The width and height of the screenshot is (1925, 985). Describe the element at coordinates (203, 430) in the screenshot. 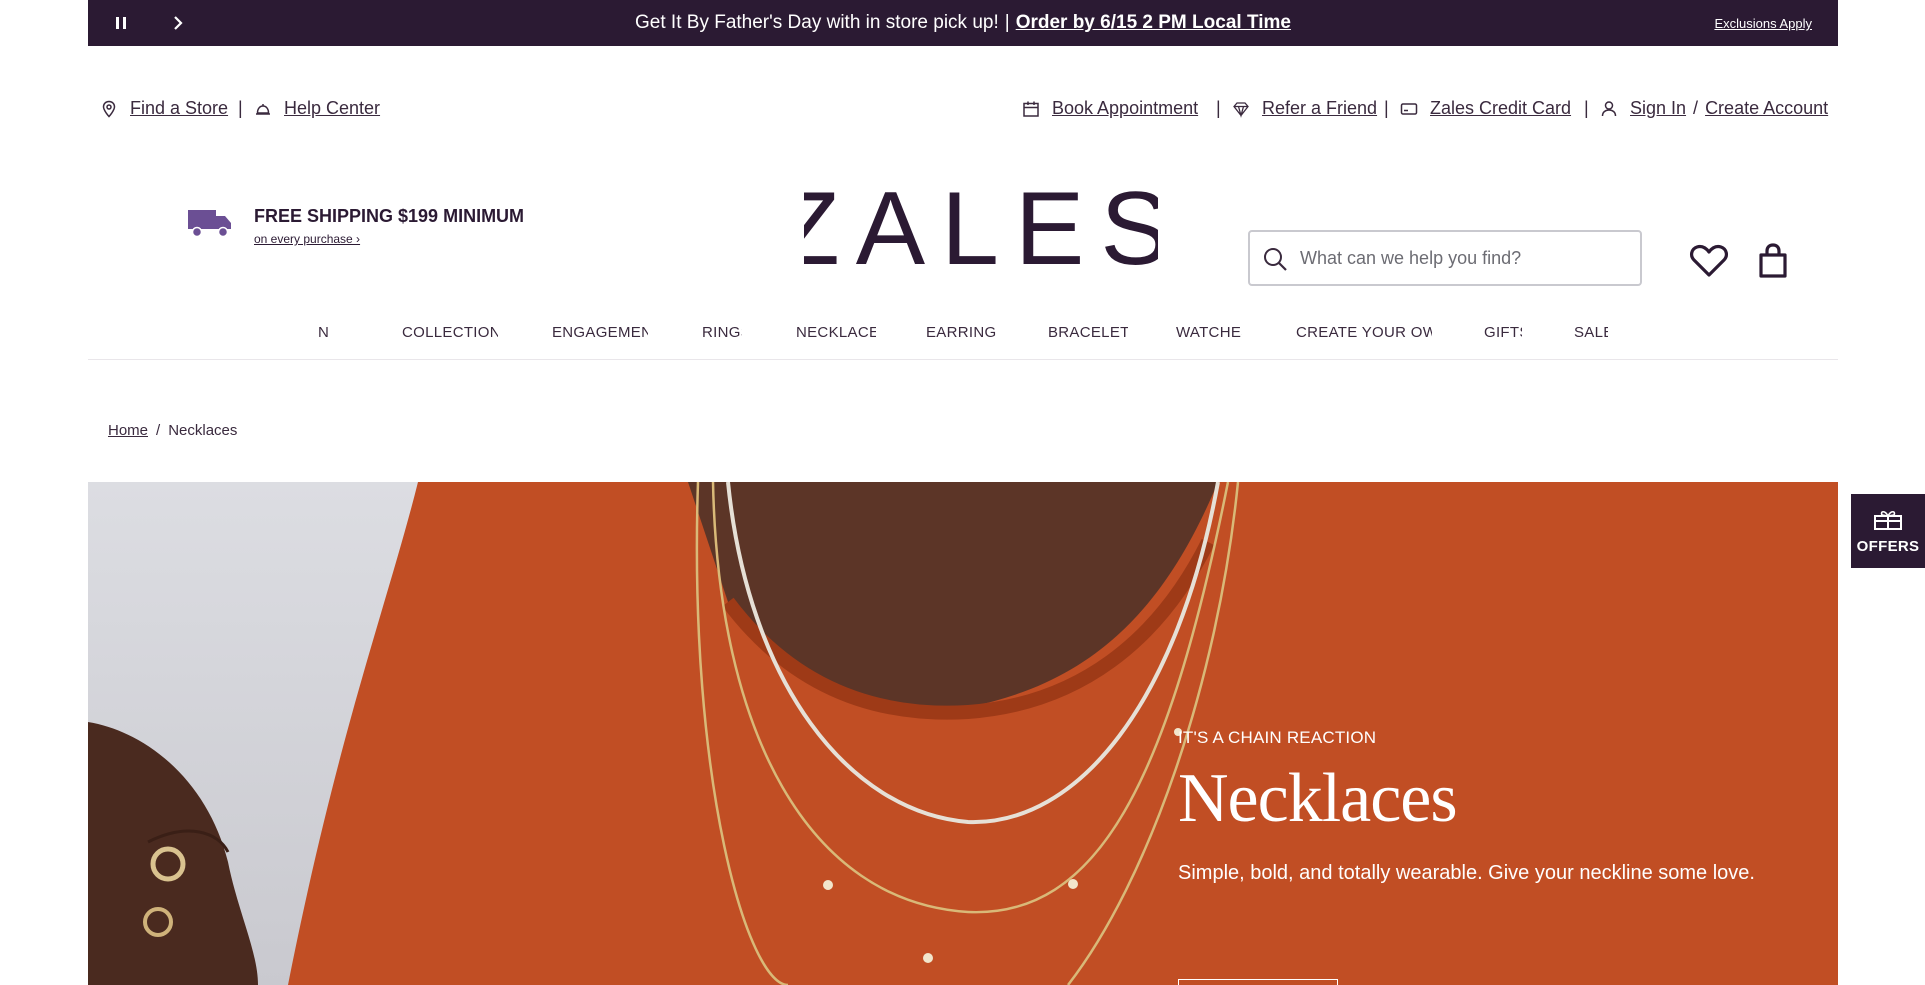

I see `breadcrumb-current: Necklaces` at that location.